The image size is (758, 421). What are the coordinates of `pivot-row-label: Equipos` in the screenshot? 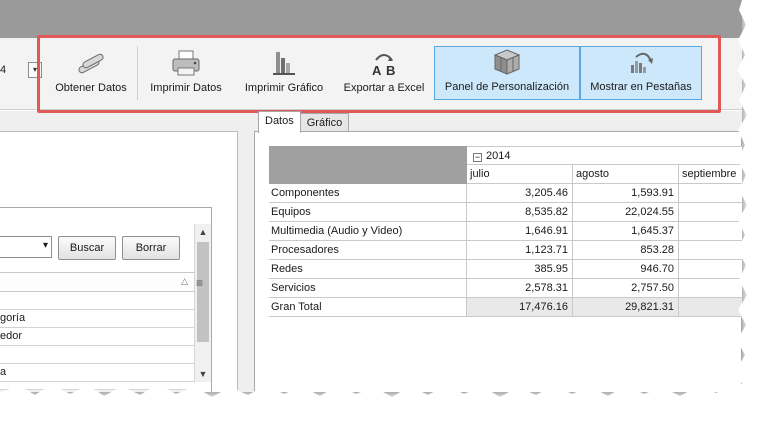 It's located at (368, 212).